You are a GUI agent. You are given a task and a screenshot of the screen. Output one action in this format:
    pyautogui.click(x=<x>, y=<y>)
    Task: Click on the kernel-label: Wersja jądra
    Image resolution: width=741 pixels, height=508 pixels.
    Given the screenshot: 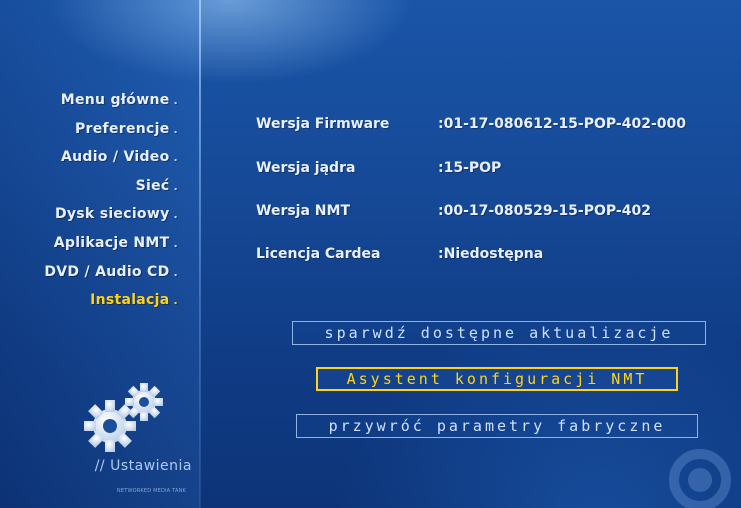 What is the action you would take?
    pyautogui.click(x=306, y=168)
    